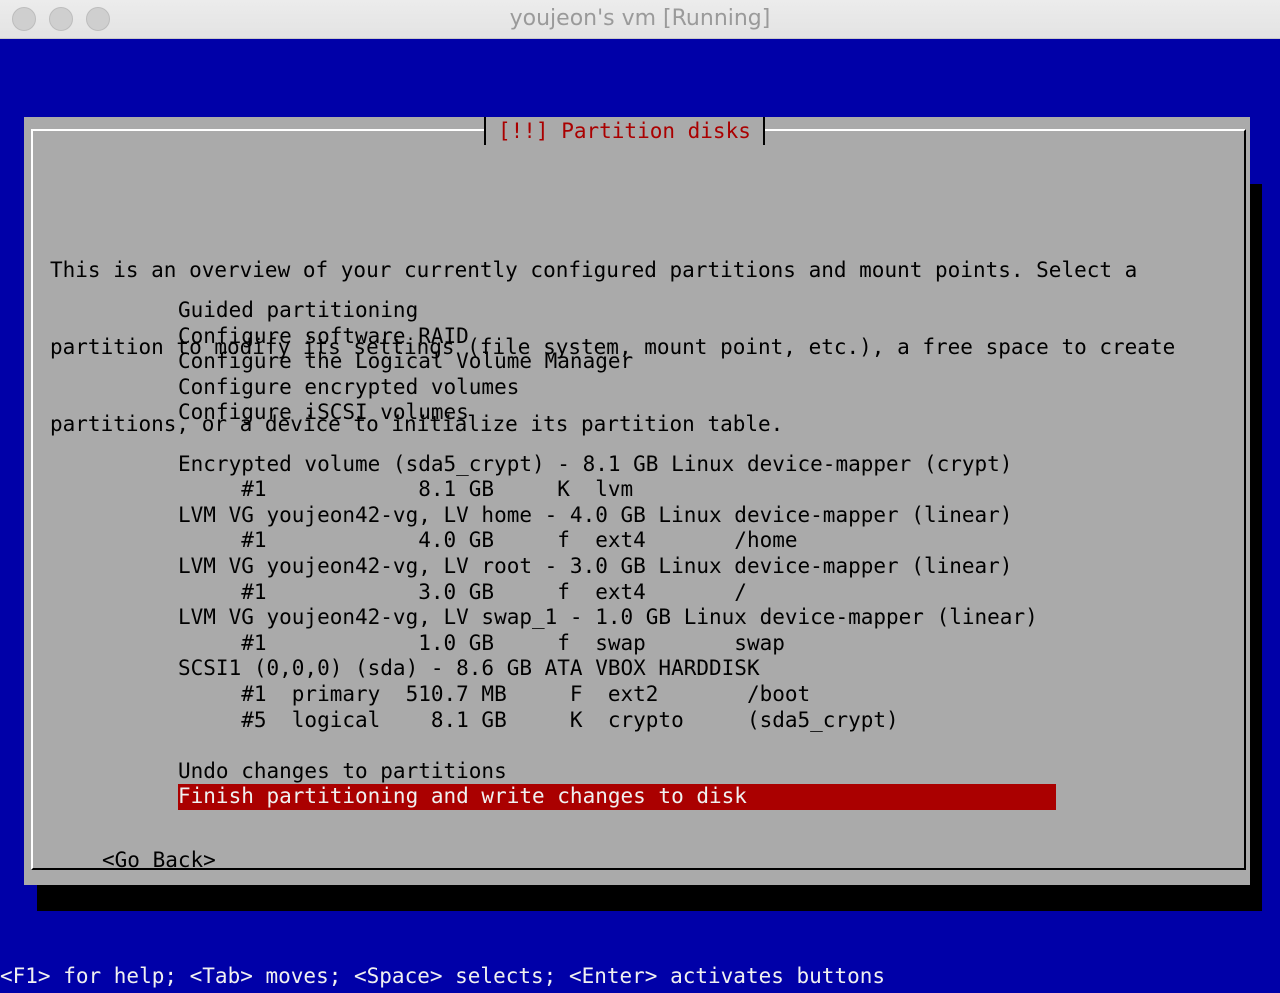 Image resolution: width=1280 pixels, height=993 pixels. Describe the element at coordinates (617, 388) in the screenshot. I see `menu-item: Configure encrypted volumes` at that location.